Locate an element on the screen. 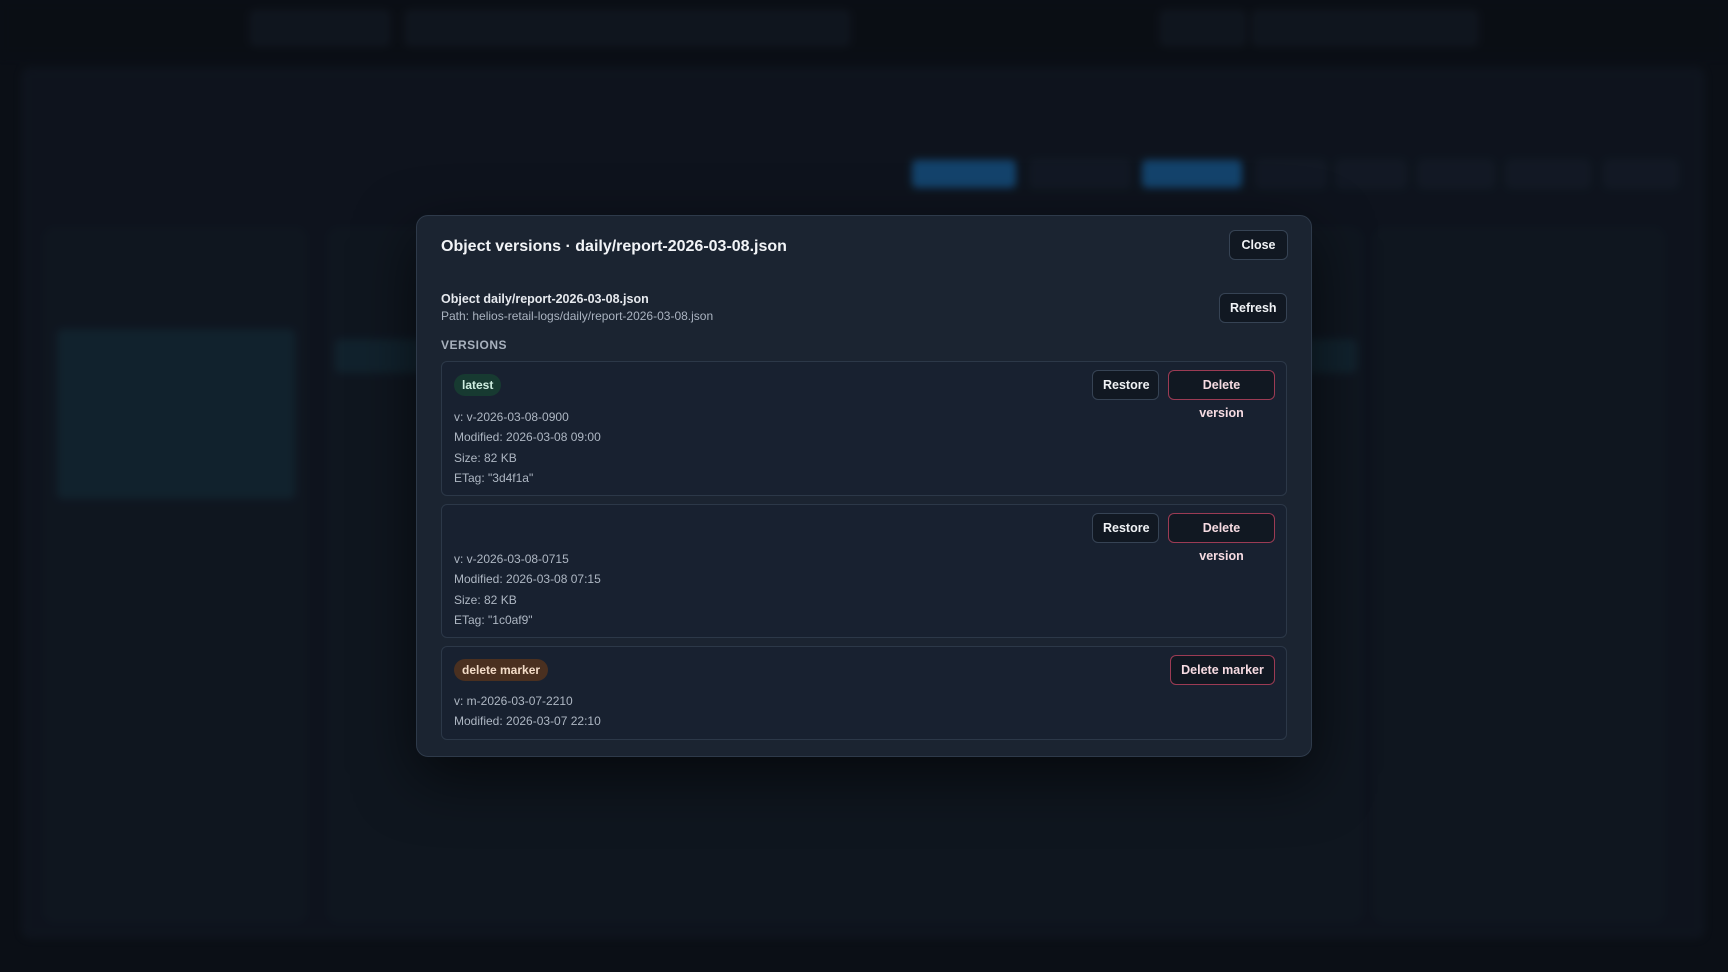 The image size is (1728, 972). copy-button-bg is located at coordinates (1371, 174).